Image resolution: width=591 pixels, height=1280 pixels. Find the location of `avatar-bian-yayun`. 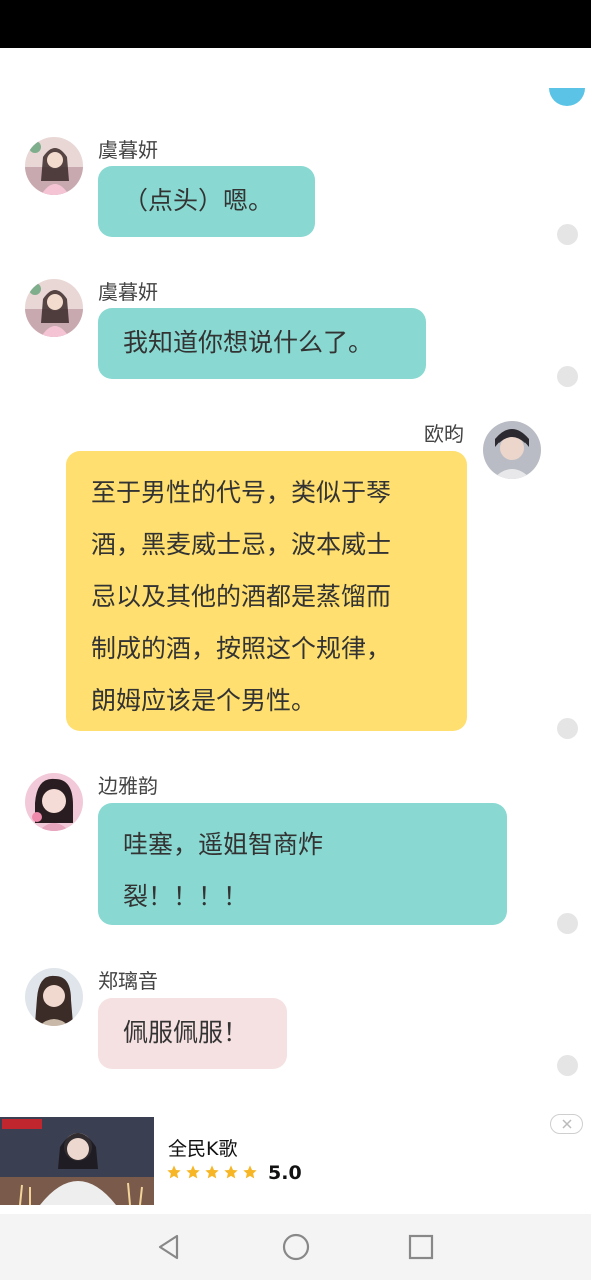

avatar-bian-yayun is located at coordinates (54, 802).